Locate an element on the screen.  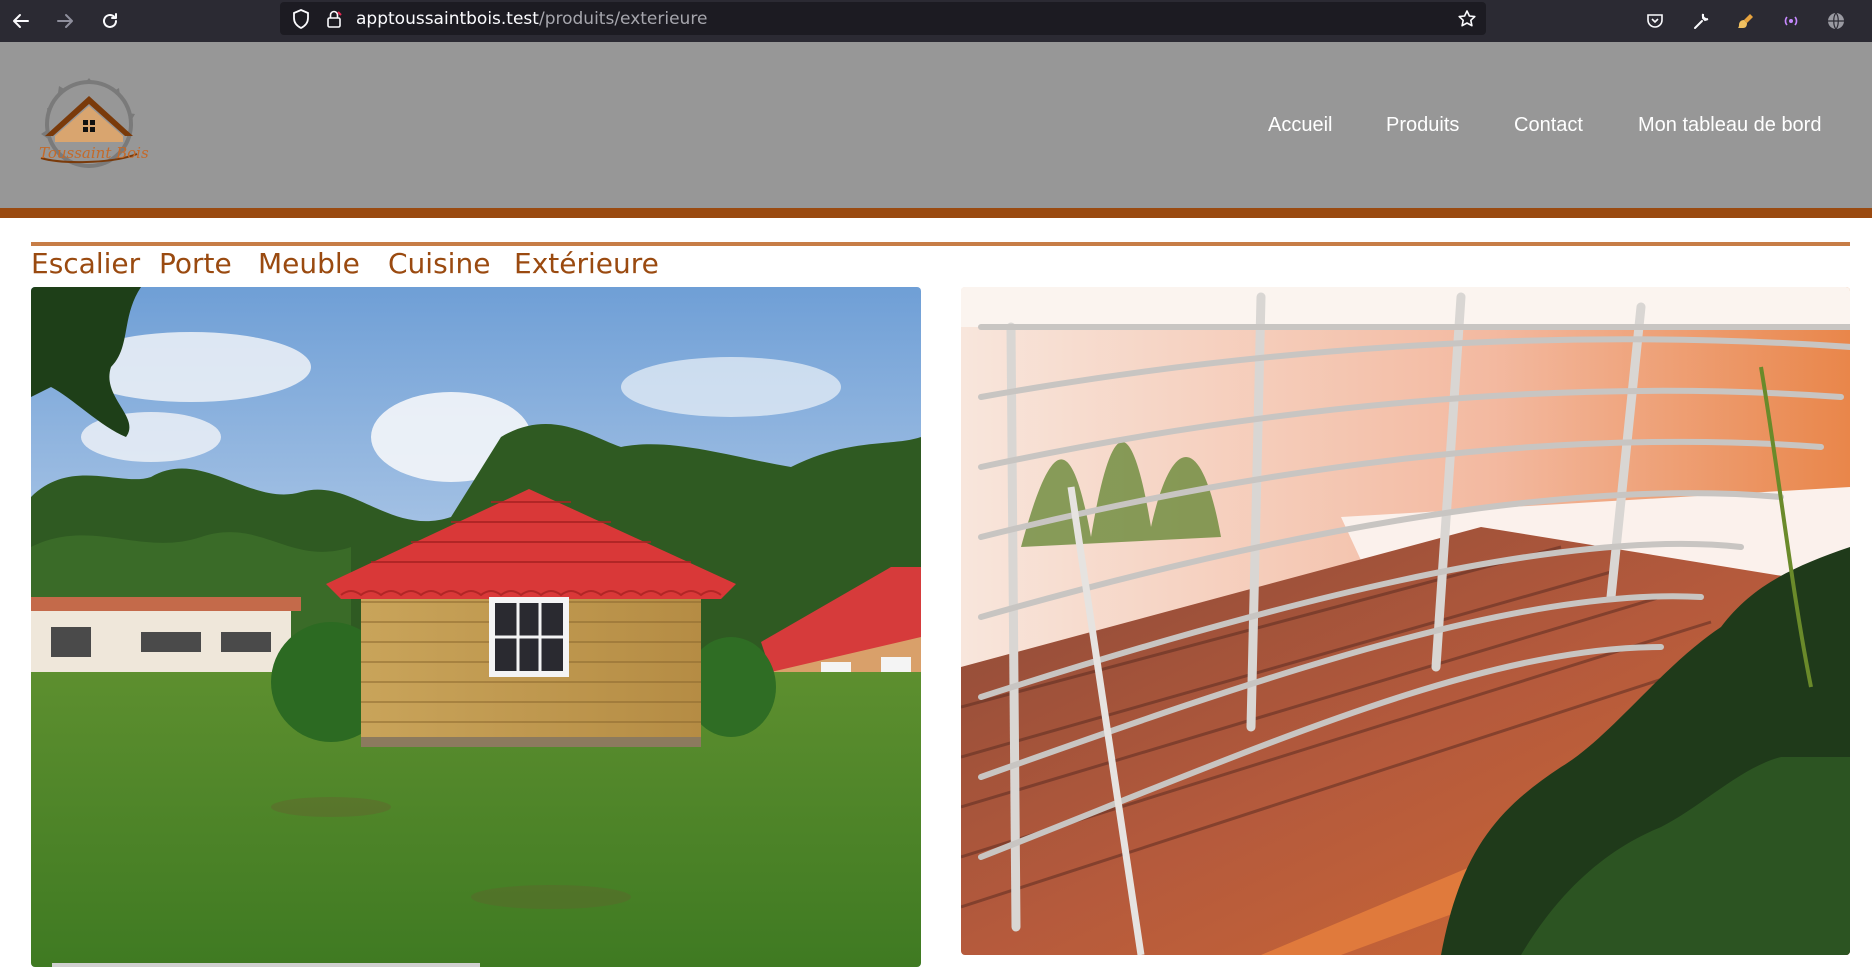
horizontal-scrollbar is located at coordinates (266, 965).